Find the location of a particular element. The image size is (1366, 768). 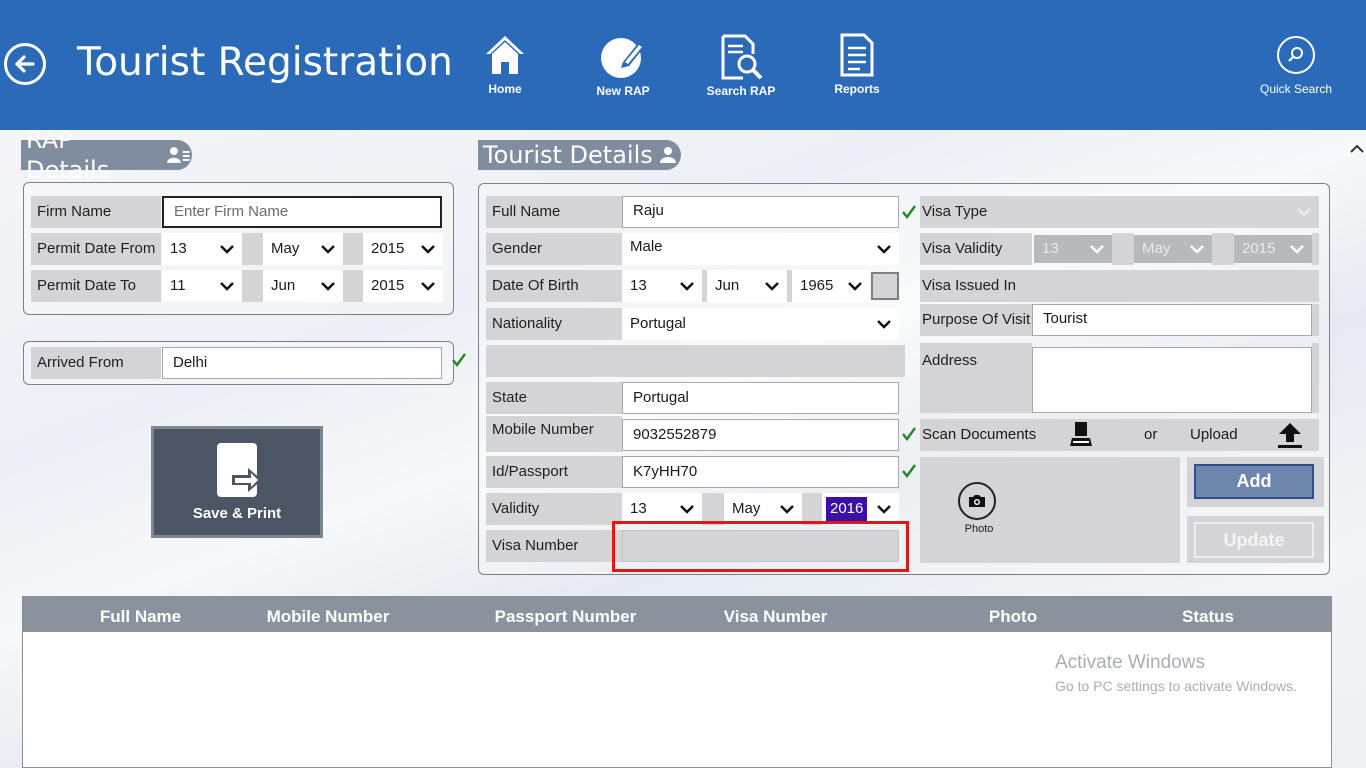

purpose-label: Purpose Of Visit is located at coordinates (976, 320).